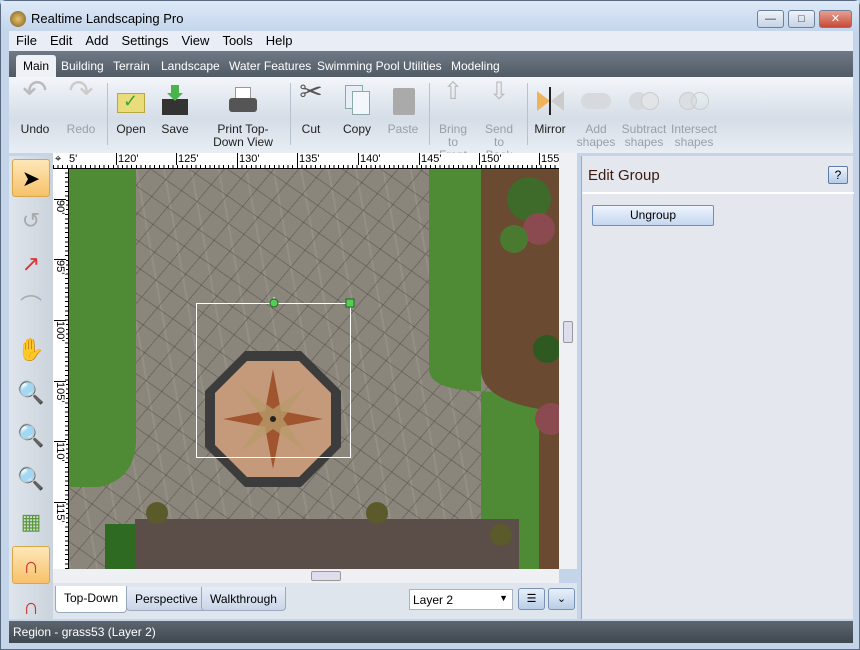 The width and height of the screenshot is (860, 650). Describe the element at coordinates (596, 117) in the screenshot. I see `add-shapes-button: Add shapes` at that location.